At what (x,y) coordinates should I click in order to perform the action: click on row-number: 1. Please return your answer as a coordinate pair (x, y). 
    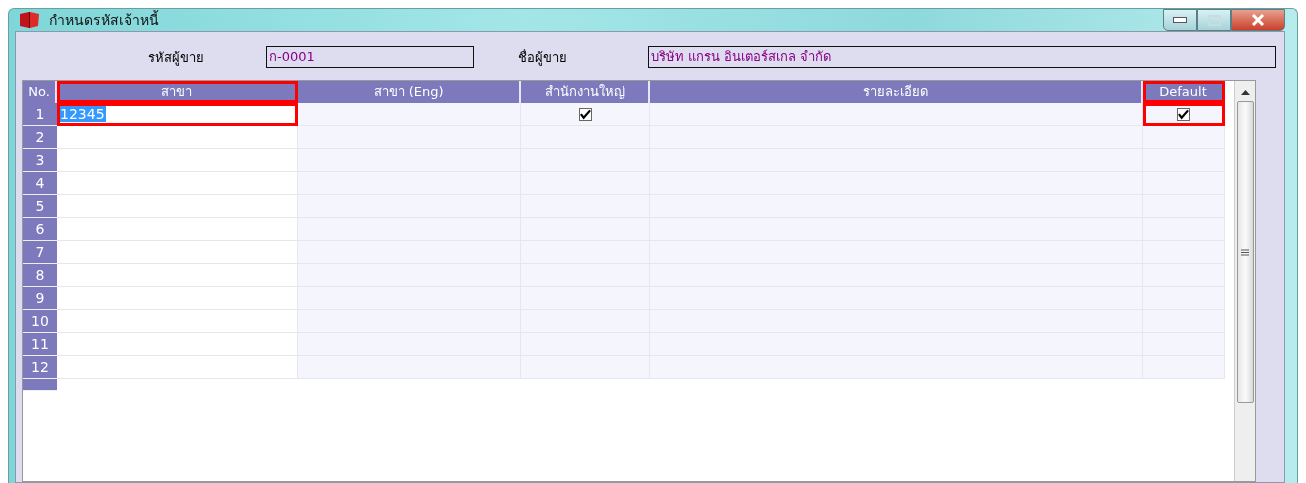
    Looking at the image, I should click on (40, 114).